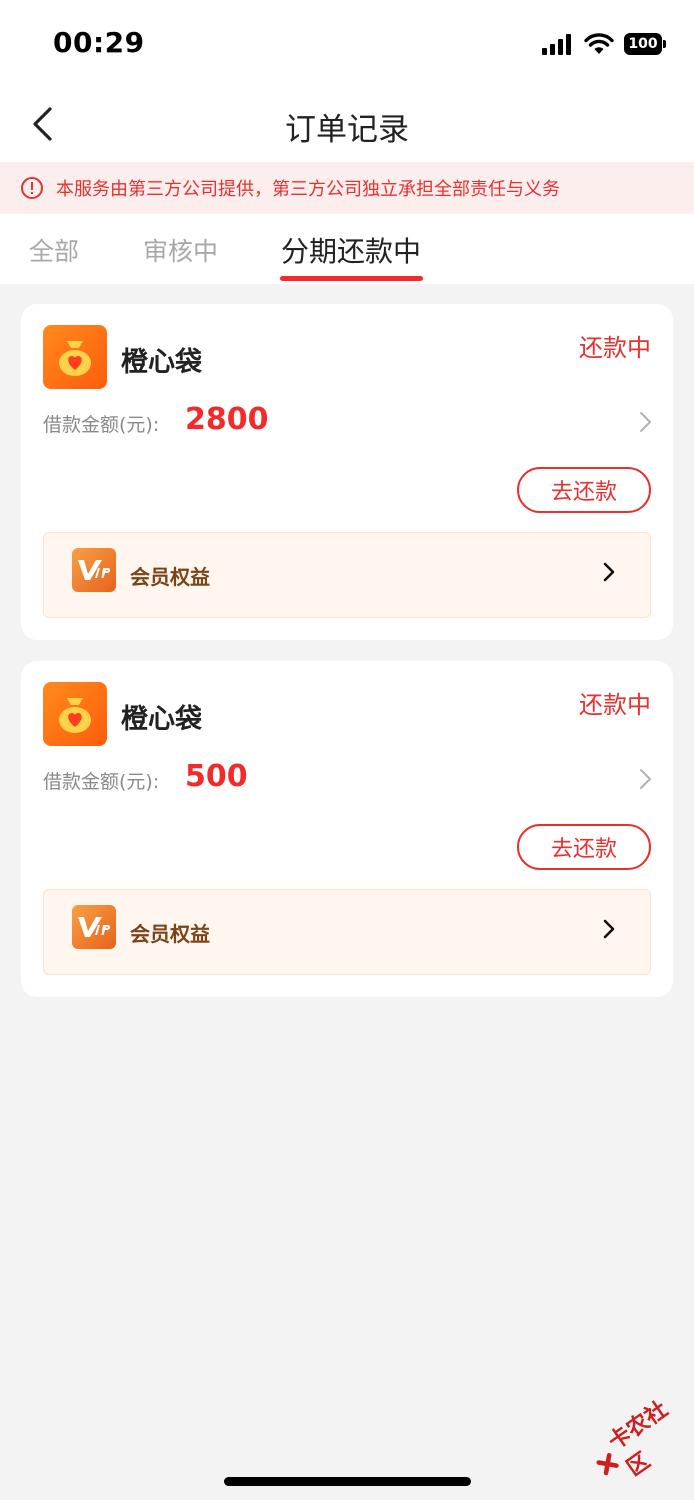 The width and height of the screenshot is (694, 1500). I want to click on amount-value: 500, so click(216, 776).